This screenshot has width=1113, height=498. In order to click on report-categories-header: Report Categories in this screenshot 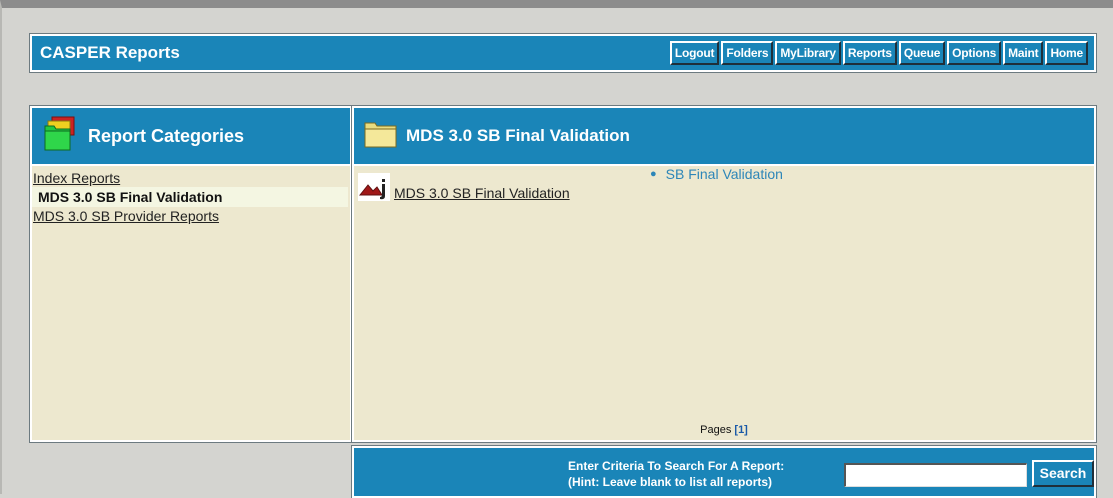, I will do `click(191, 137)`.